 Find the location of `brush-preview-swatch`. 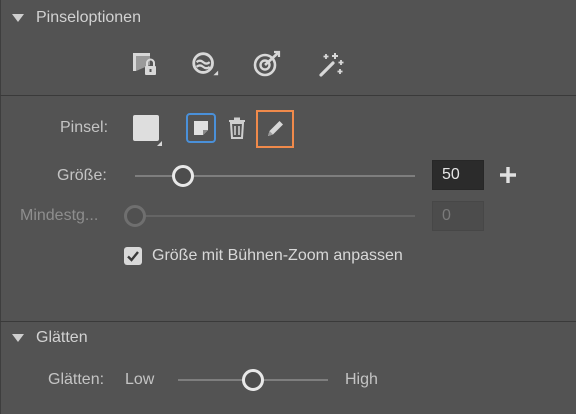

brush-preview-swatch is located at coordinates (146, 128).